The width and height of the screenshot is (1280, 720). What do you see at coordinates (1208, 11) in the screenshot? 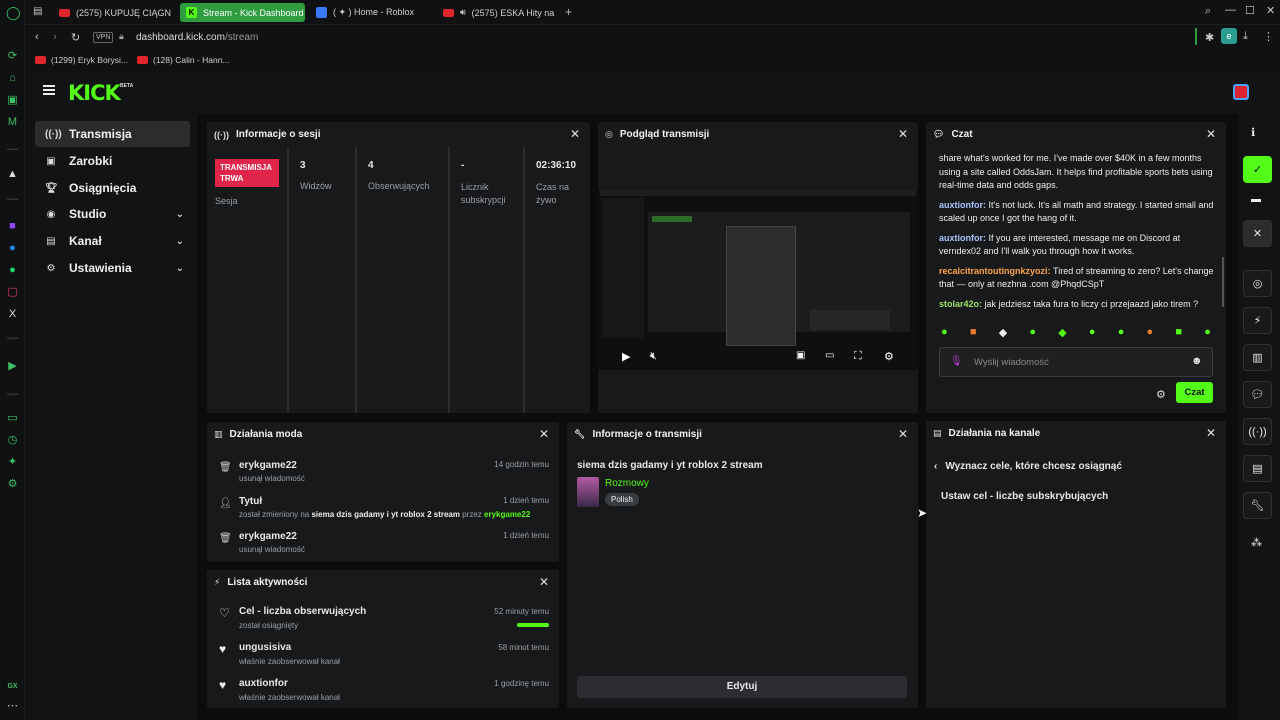
I see `search-icon: ⌕` at bounding box center [1208, 11].